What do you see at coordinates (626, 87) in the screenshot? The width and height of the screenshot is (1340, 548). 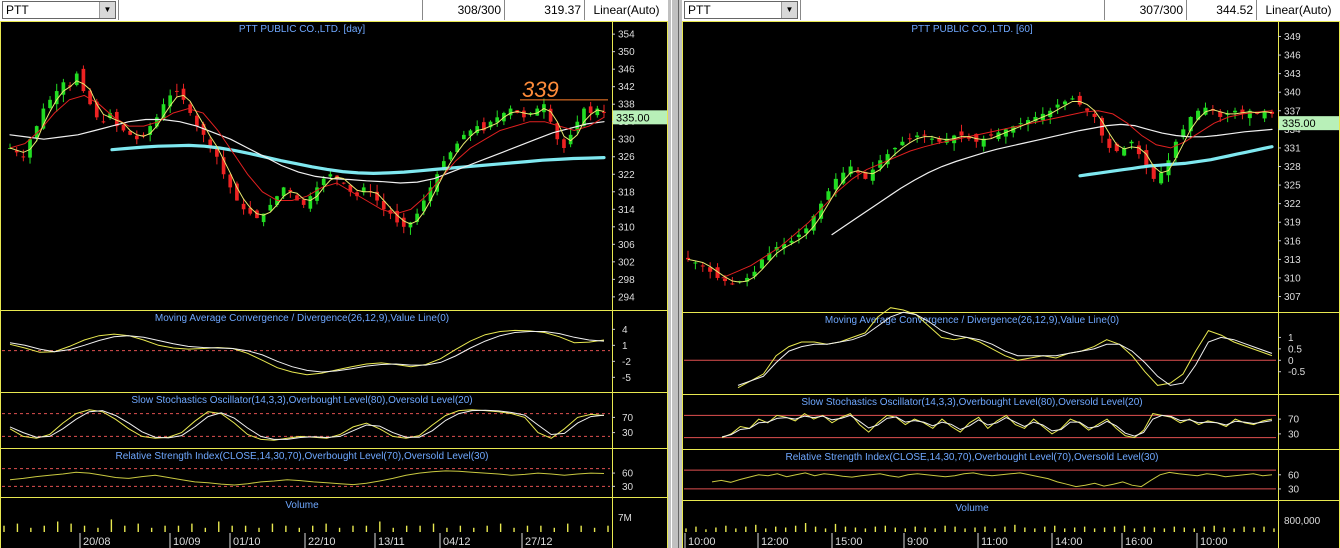 I see `y-tick-label: 342` at bounding box center [626, 87].